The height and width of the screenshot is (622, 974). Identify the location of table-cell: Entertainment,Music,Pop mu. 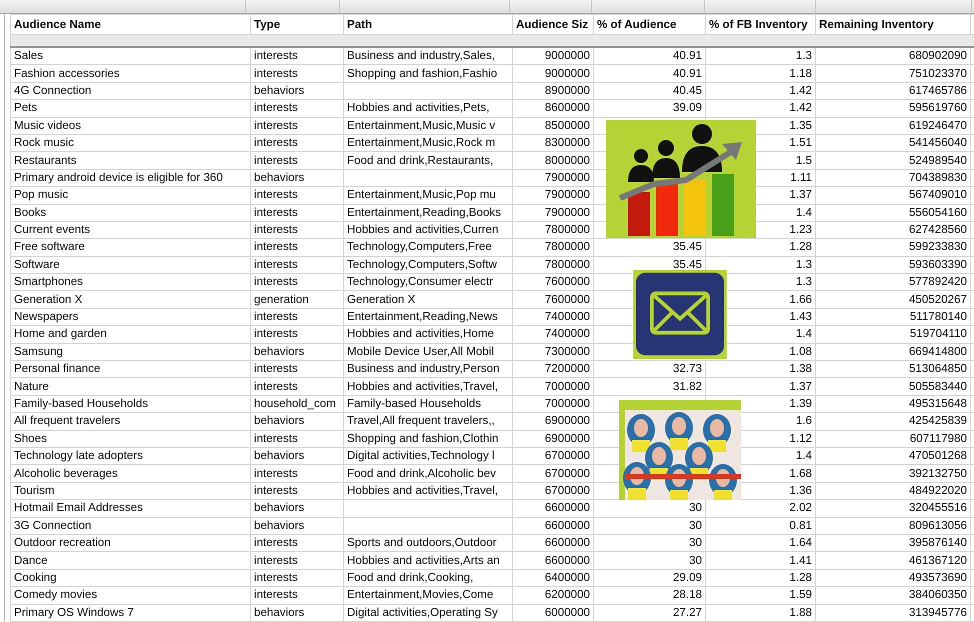
(428, 195).